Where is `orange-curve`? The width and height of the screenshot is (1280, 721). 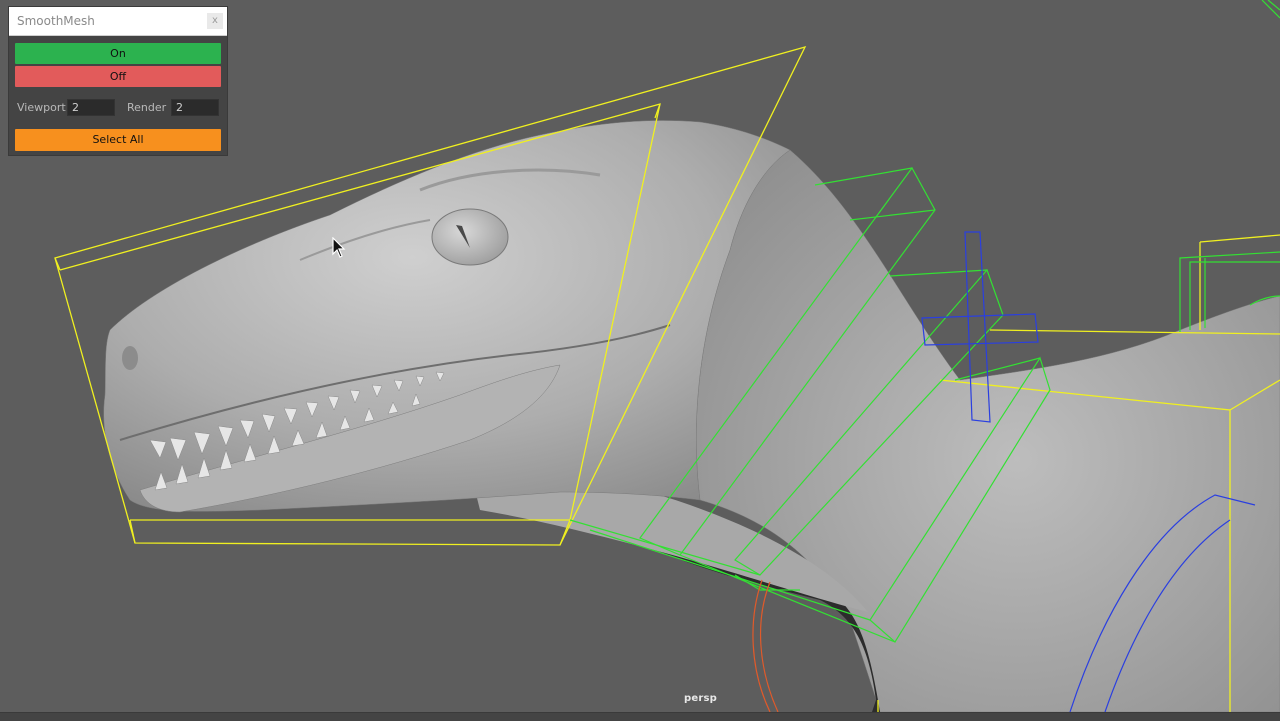 orange-curve is located at coordinates (765, 645).